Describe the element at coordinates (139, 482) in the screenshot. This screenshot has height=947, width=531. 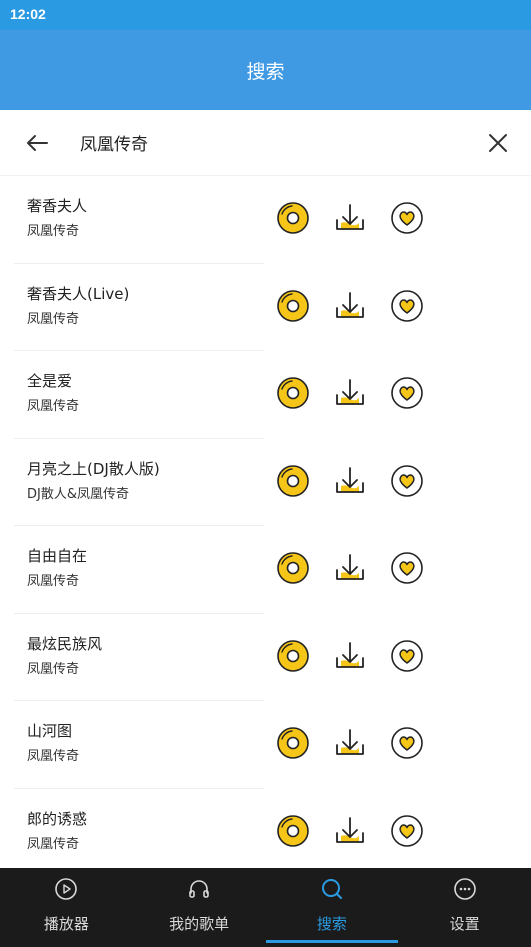
I see `song-info: 月亮之上(DJ散人版) DJ散人&凤凰传奇` at that location.